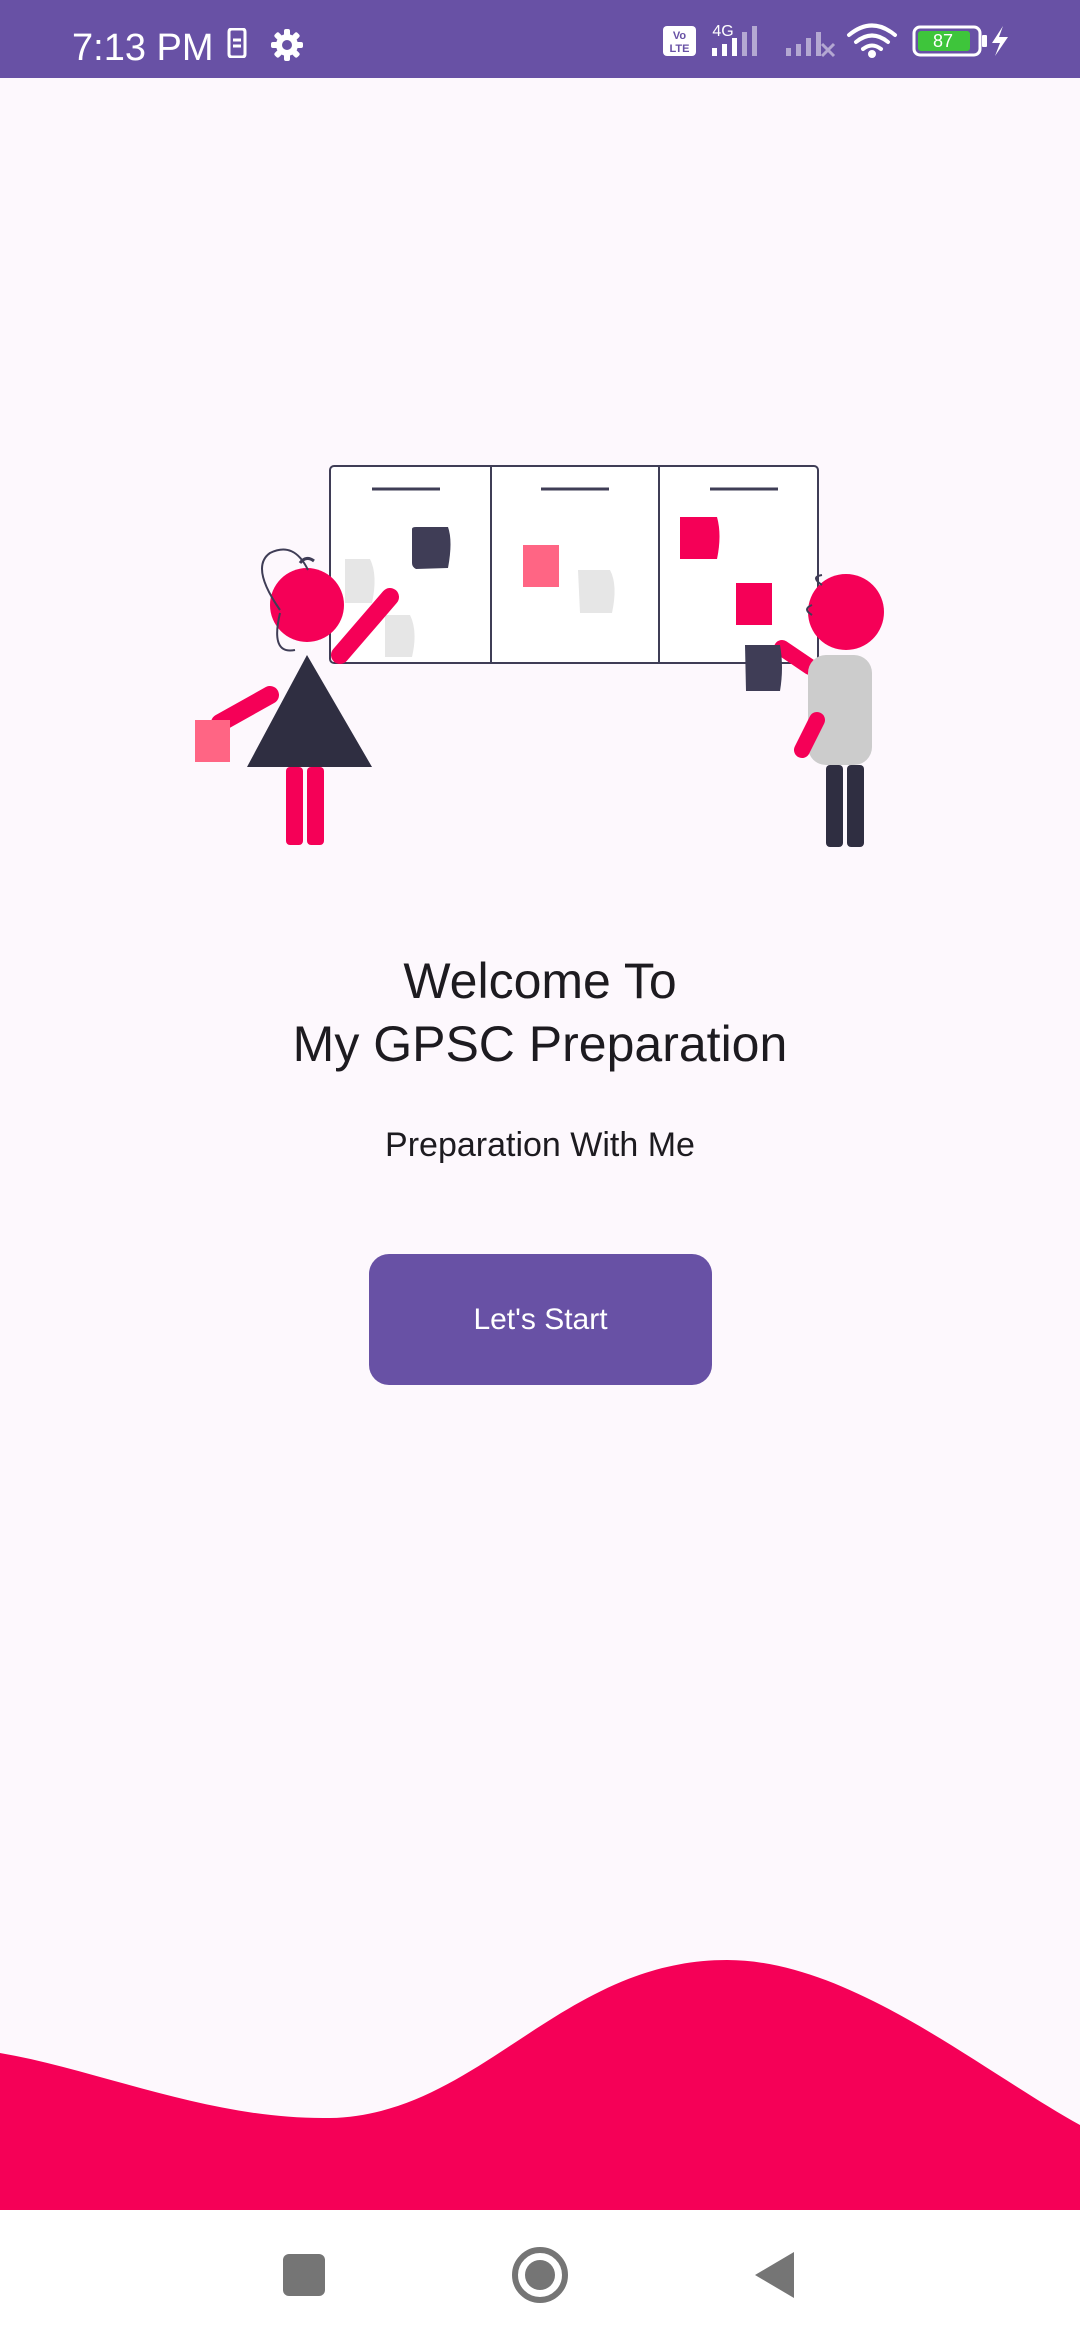 Image resolution: width=1080 pixels, height=2340 pixels. I want to click on welcome-line-1: Welcome To, so click(540, 981).